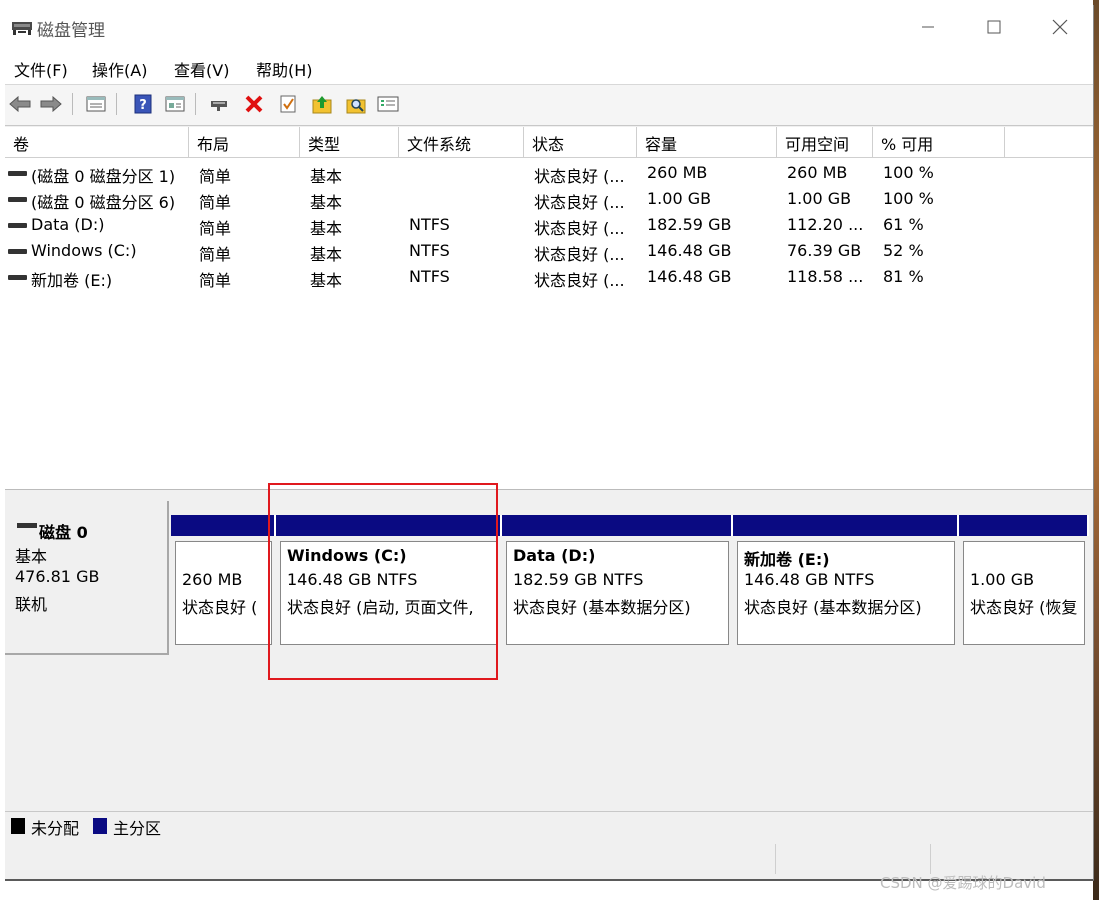 This screenshot has height=900, width=1099. Describe the element at coordinates (689, 250) in the screenshot. I see `cell-capacity: 146.48 GB` at that location.